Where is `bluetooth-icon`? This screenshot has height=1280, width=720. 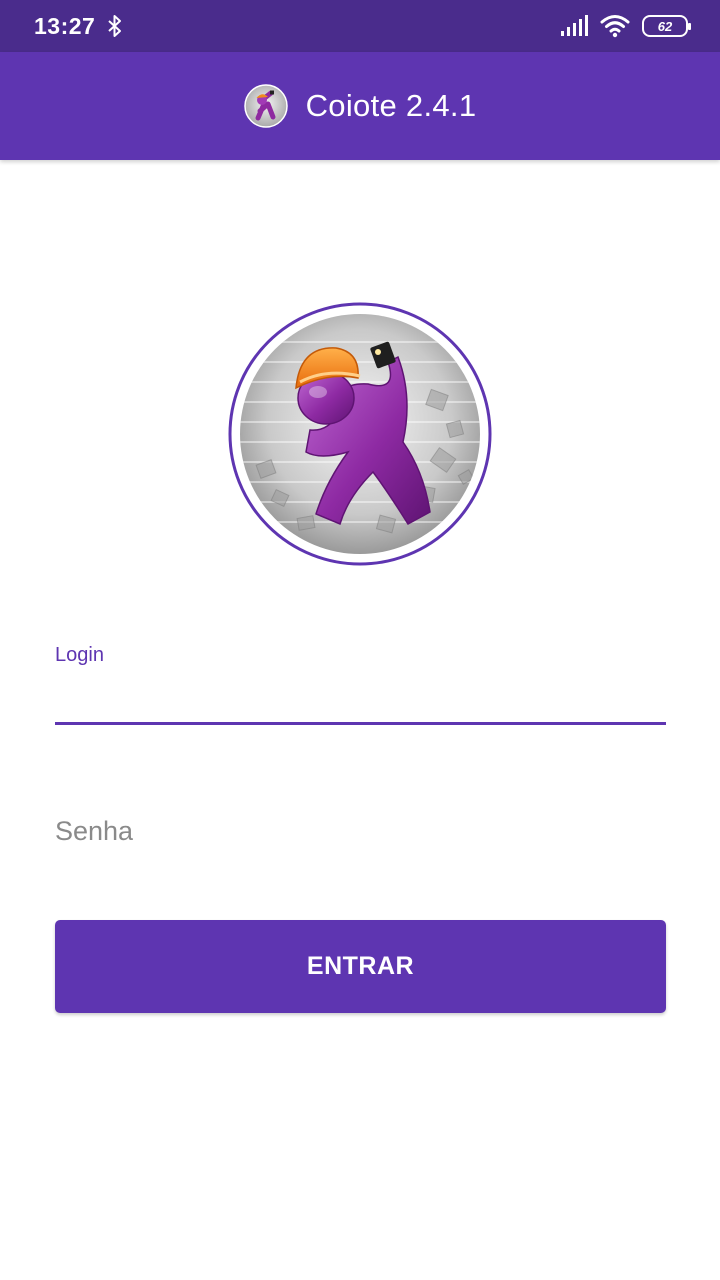
bluetooth-icon is located at coordinates (115, 26).